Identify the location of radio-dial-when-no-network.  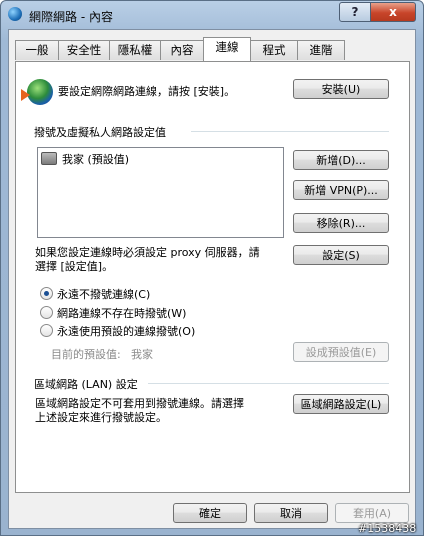
(46, 312).